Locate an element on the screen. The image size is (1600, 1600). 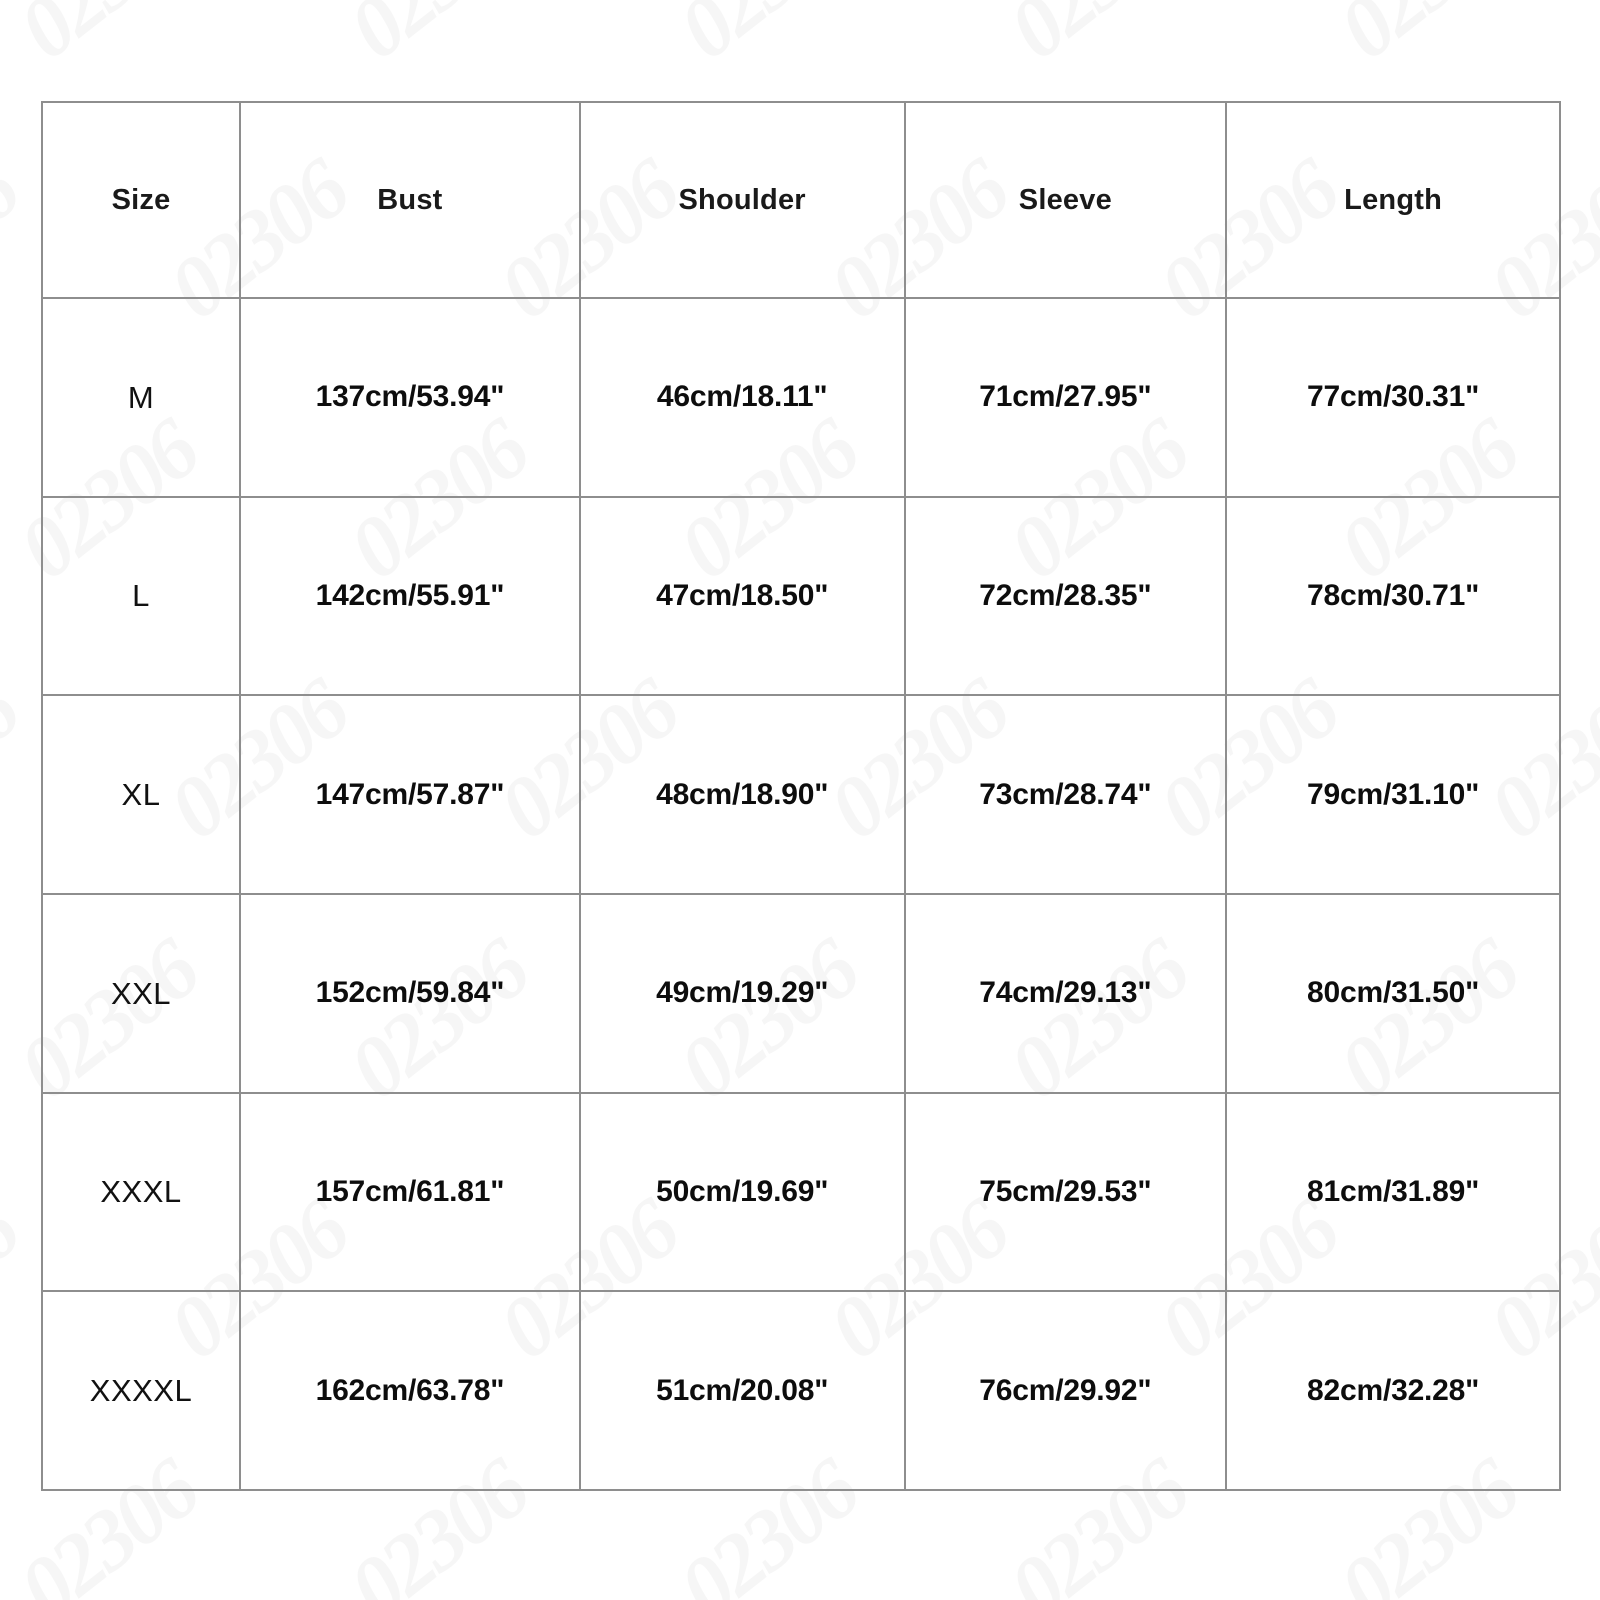
cell-sleeve: 73cm/28.74" is located at coordinates (1065, 794).